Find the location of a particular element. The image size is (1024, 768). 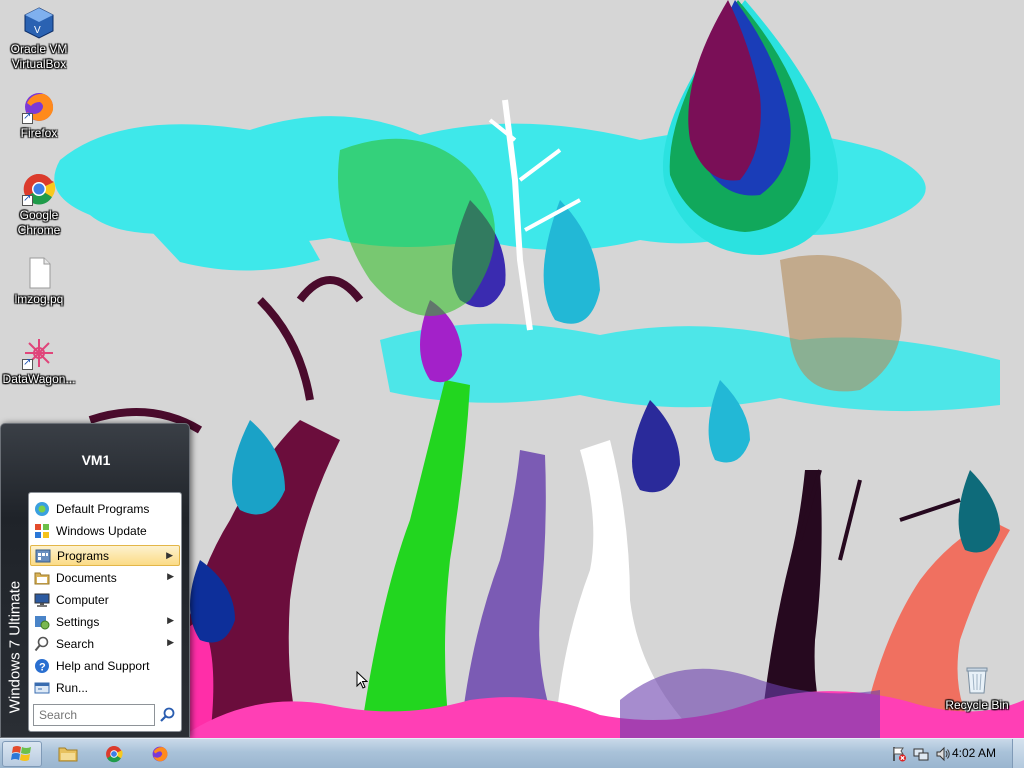

desktop-icon-label: Google Chrome is located at coordinates (39, 222).